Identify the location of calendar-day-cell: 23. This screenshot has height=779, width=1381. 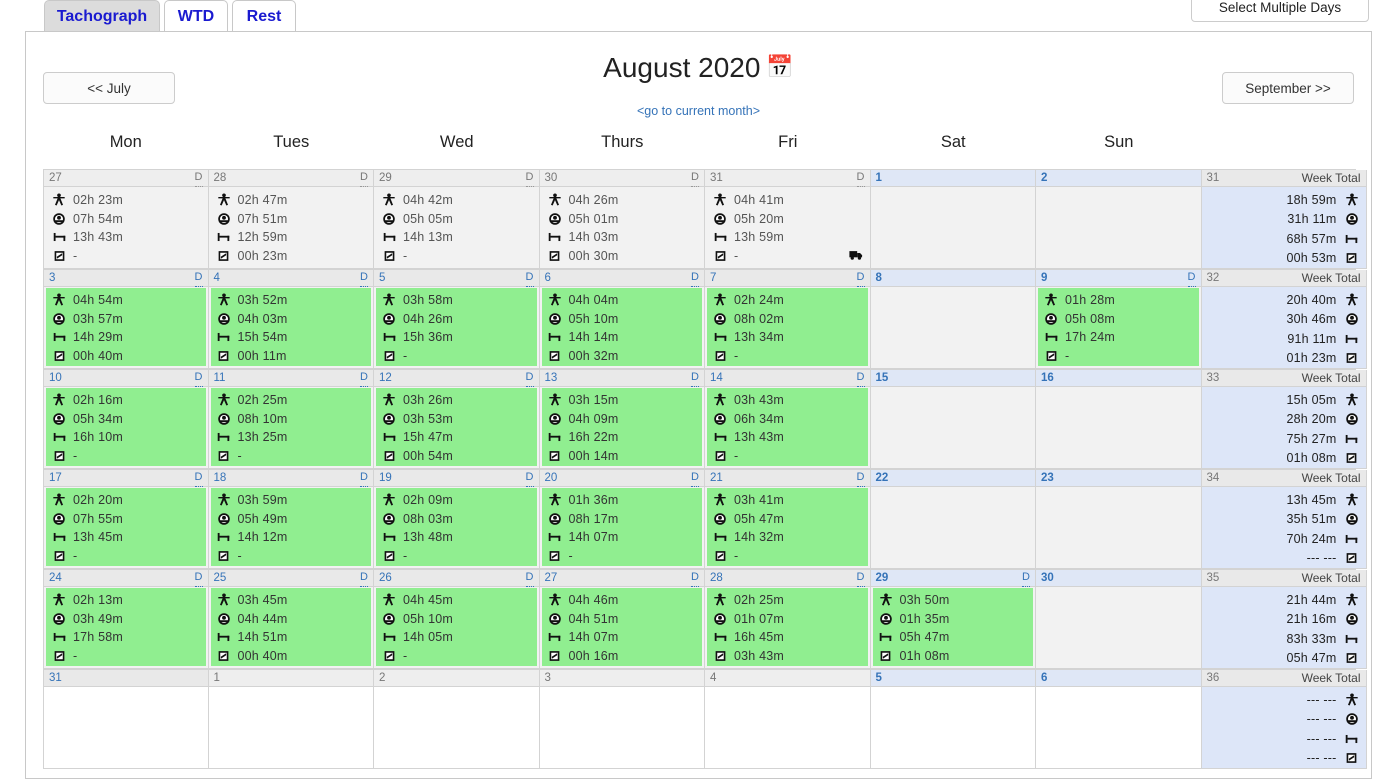
(1119, 519).